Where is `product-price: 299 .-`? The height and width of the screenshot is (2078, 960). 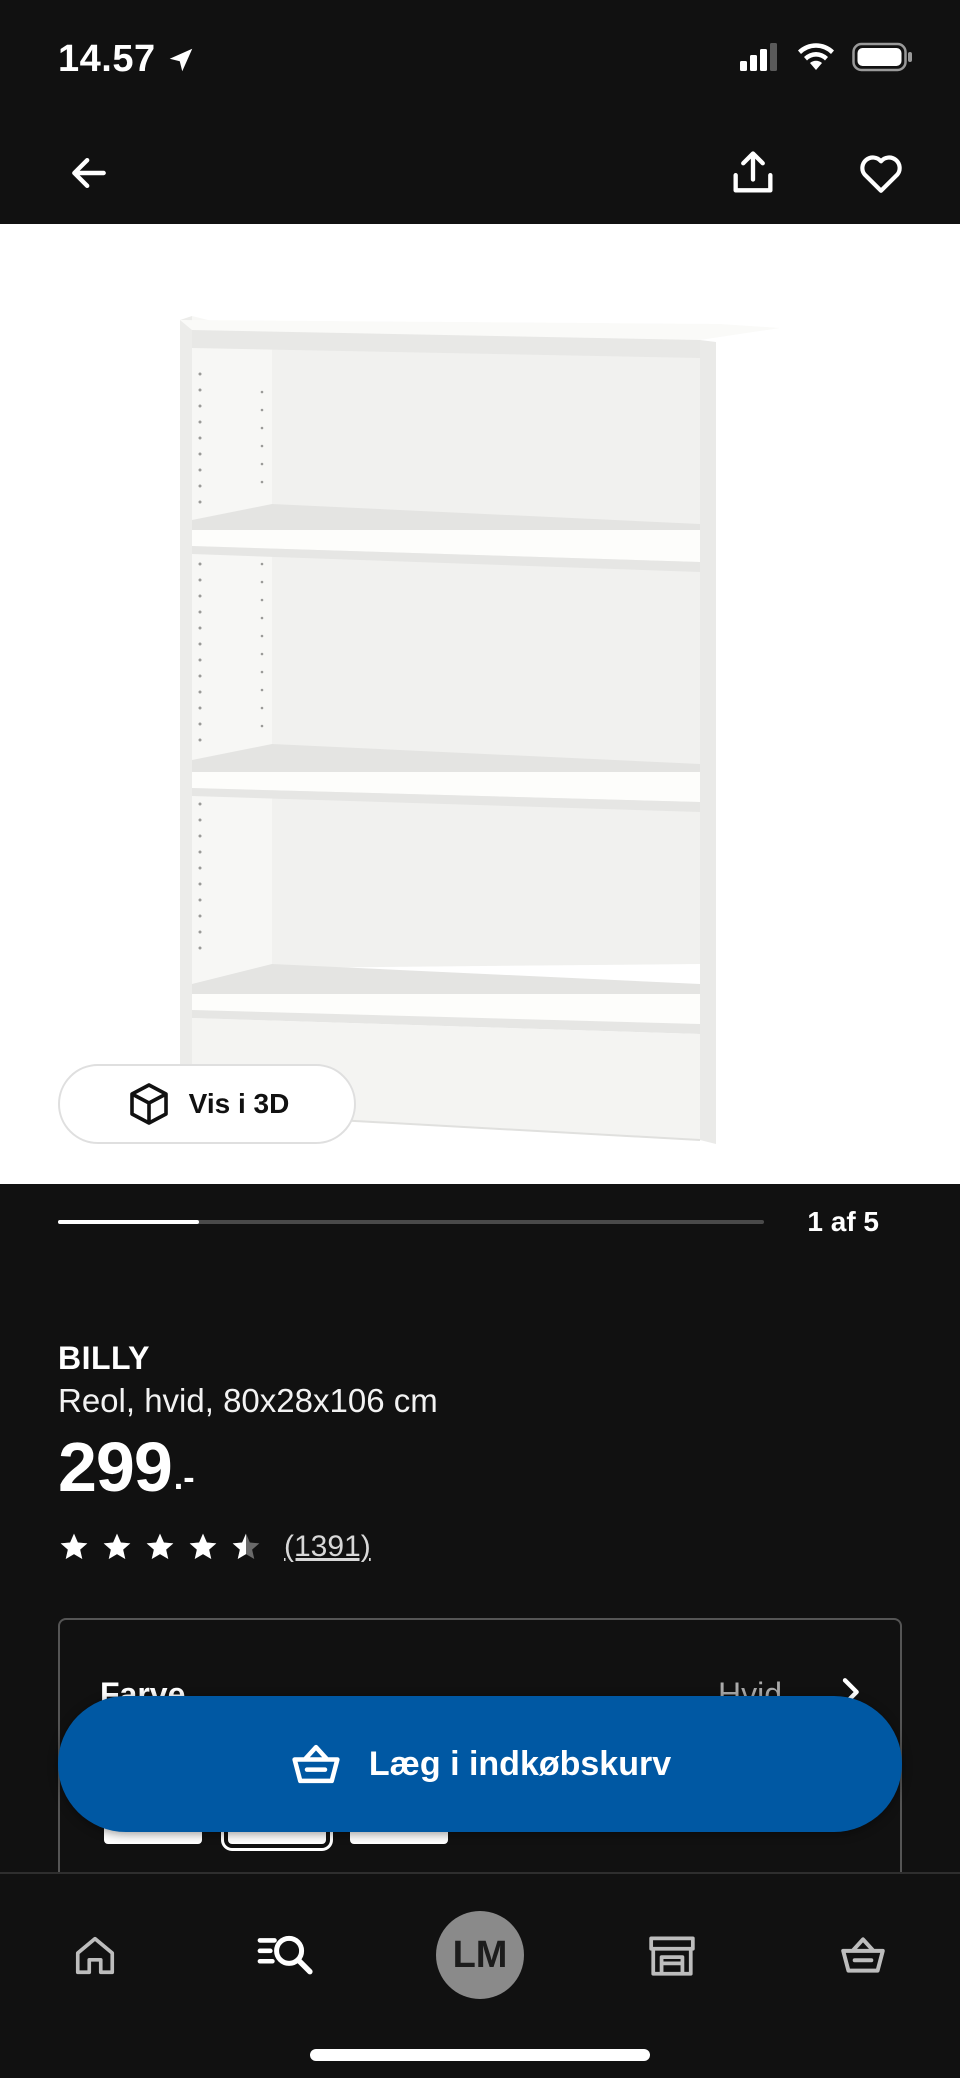
product-price: 299 .- is located at coordinates (126, 1467).